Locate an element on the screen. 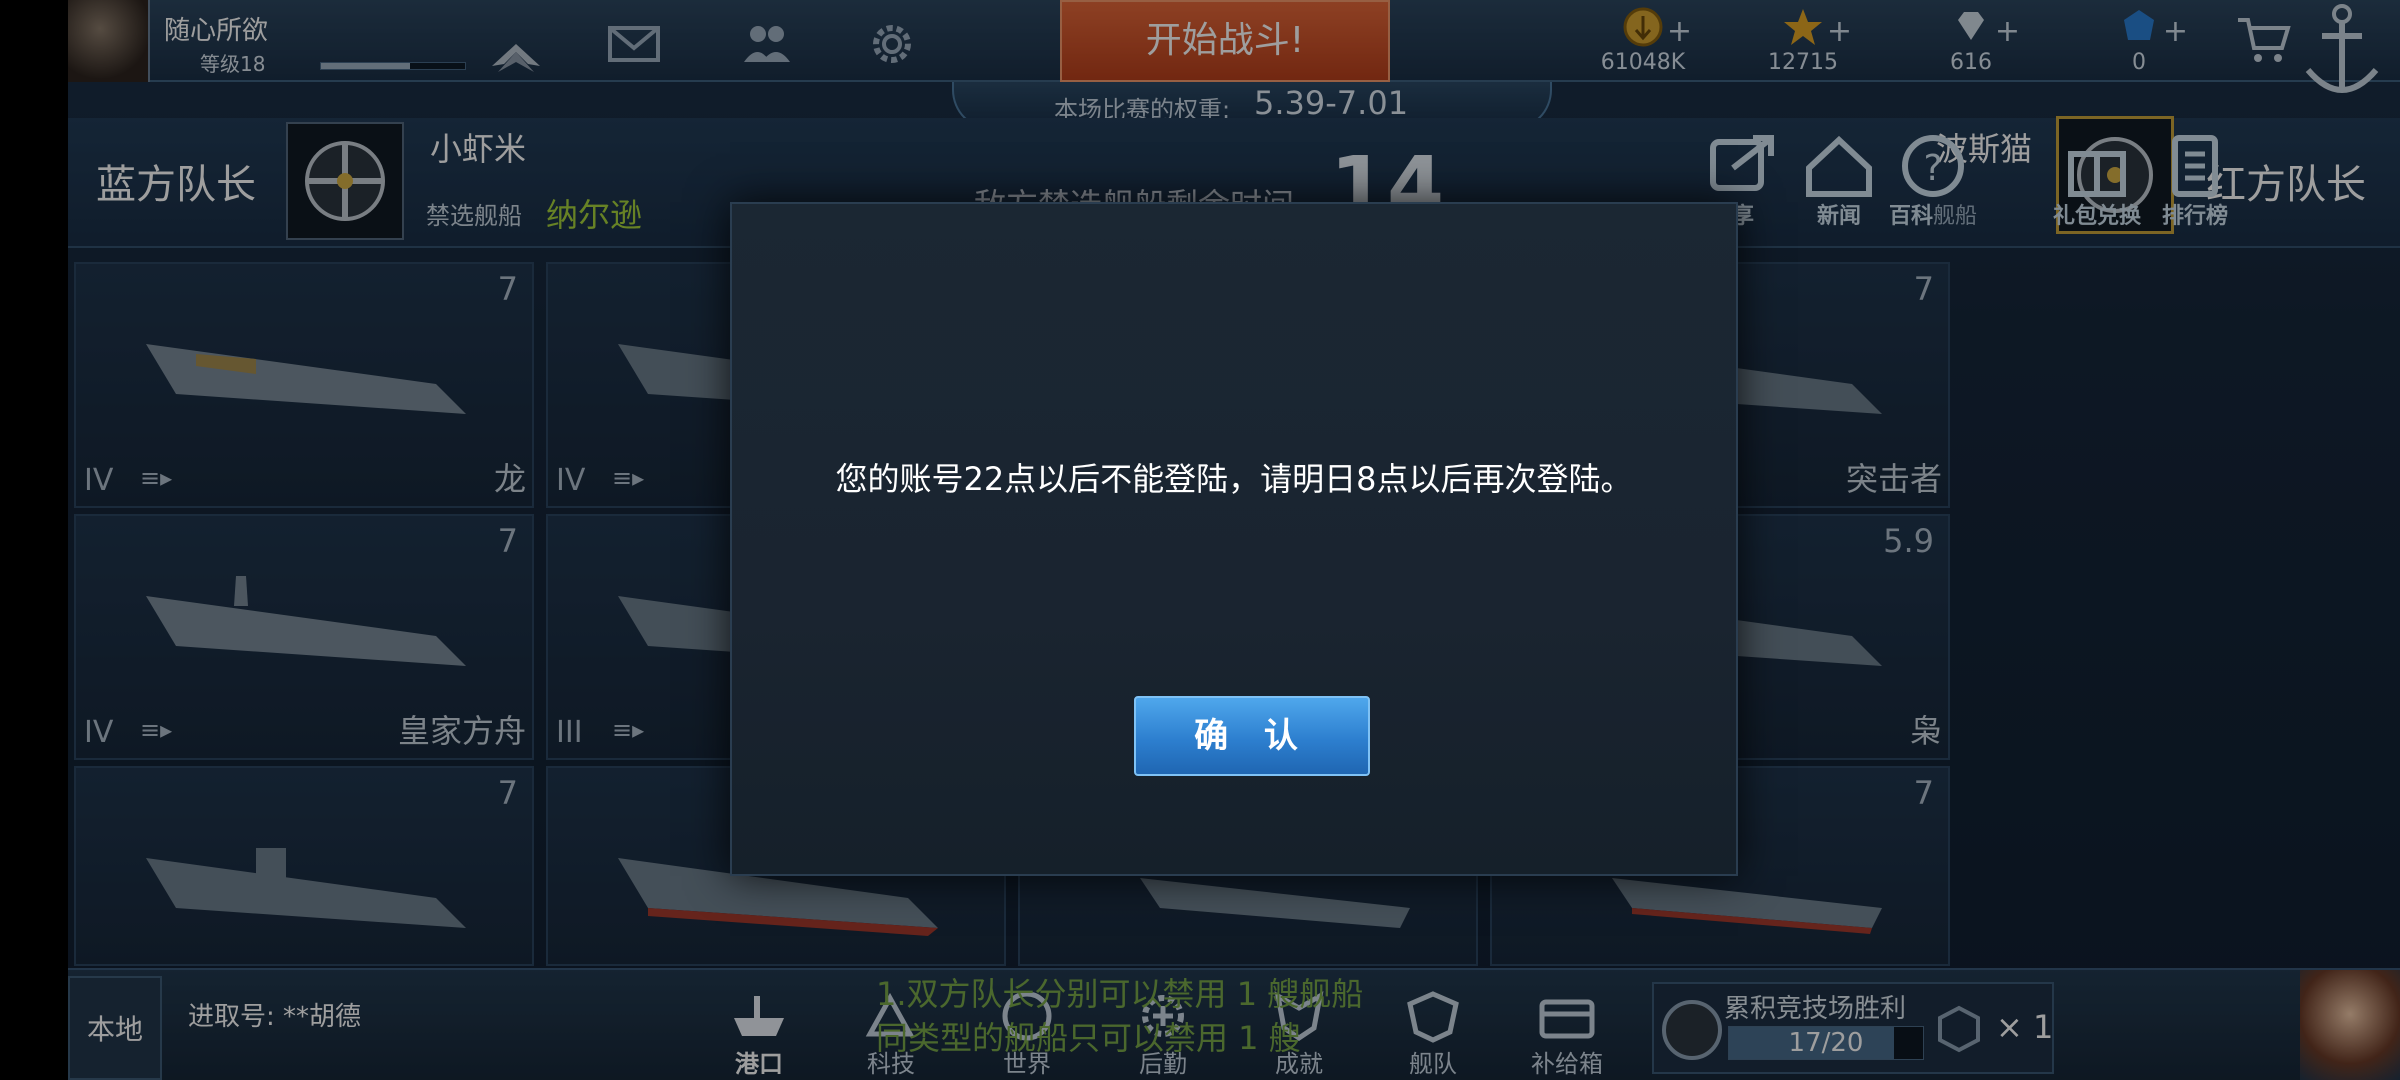 The height and width of the screenshot is (1080, 2400). confirm-button: 确 认 is located at coordinates (1252, 736).